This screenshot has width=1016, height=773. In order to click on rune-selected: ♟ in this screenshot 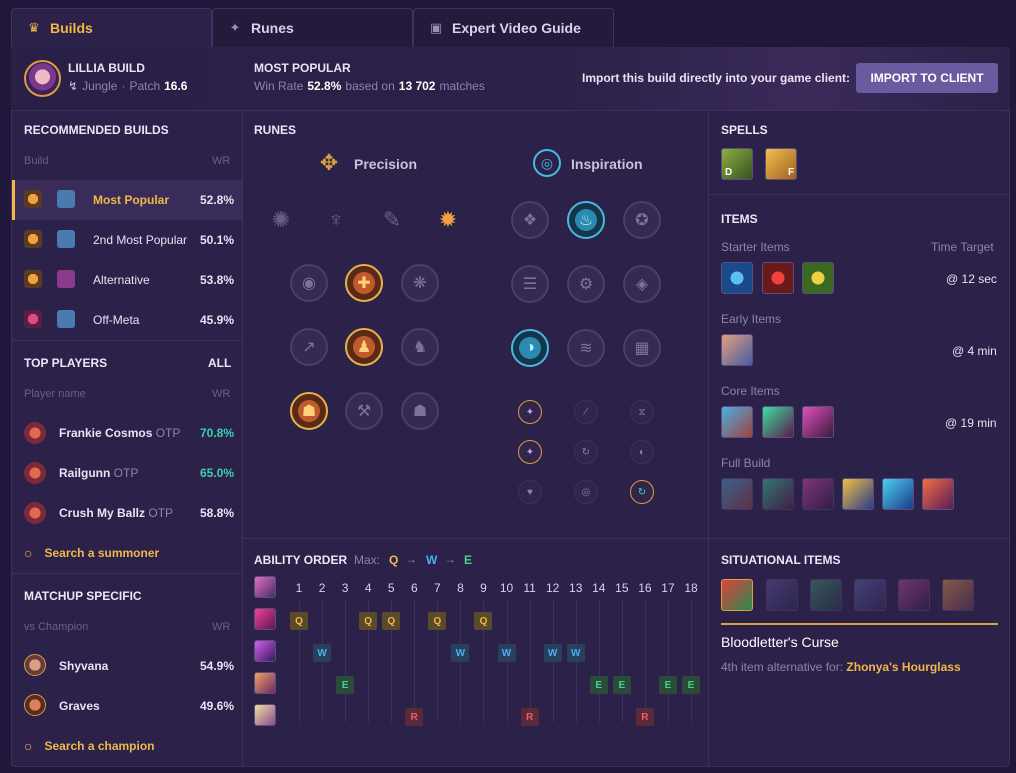, I will do `click(364, 347)`.